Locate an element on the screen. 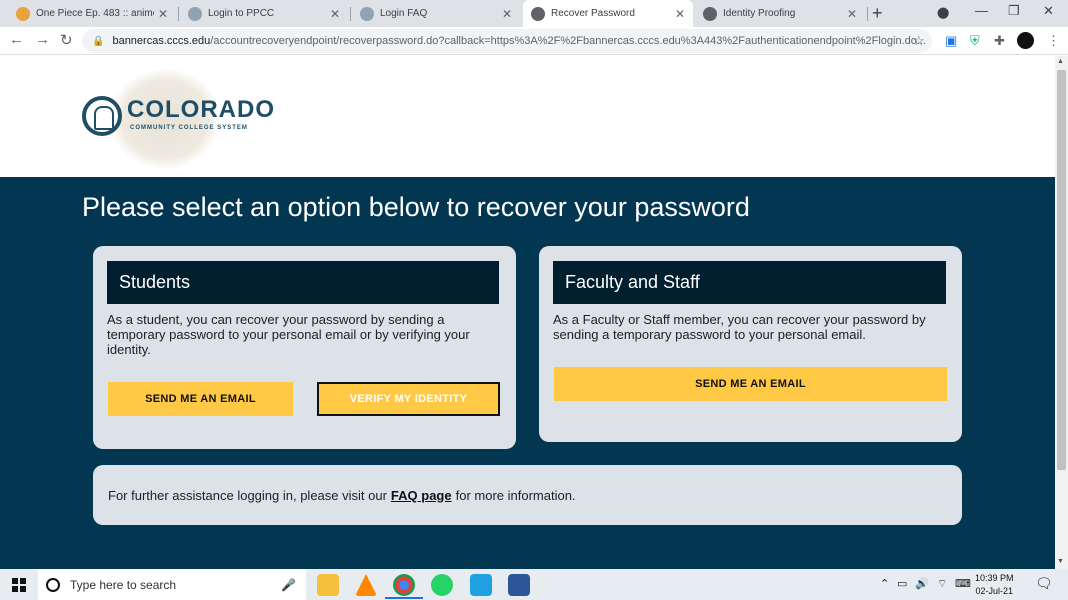 The width and height of the screenshot is (1068, 600). faculty-card-title: Faculty and Staff is located at coordinates (749, 282).